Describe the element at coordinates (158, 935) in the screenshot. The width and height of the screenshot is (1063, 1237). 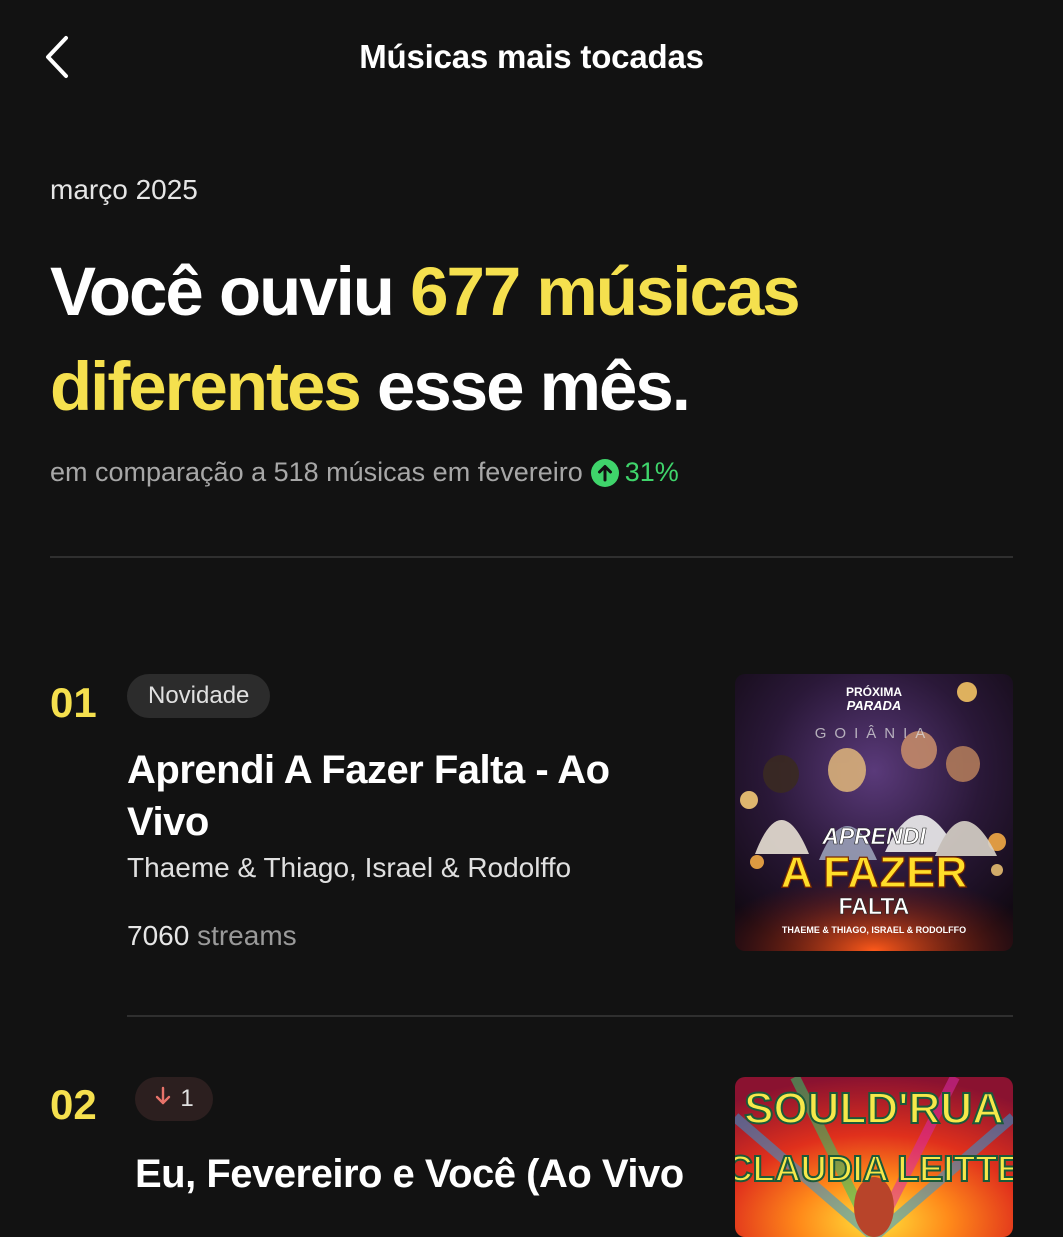
I see `streams-count: 7060` at that location.